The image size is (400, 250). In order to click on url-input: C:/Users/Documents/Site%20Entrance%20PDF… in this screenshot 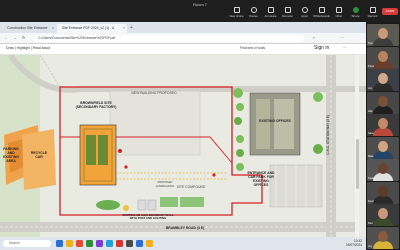, I will do `click(169, 38)`.